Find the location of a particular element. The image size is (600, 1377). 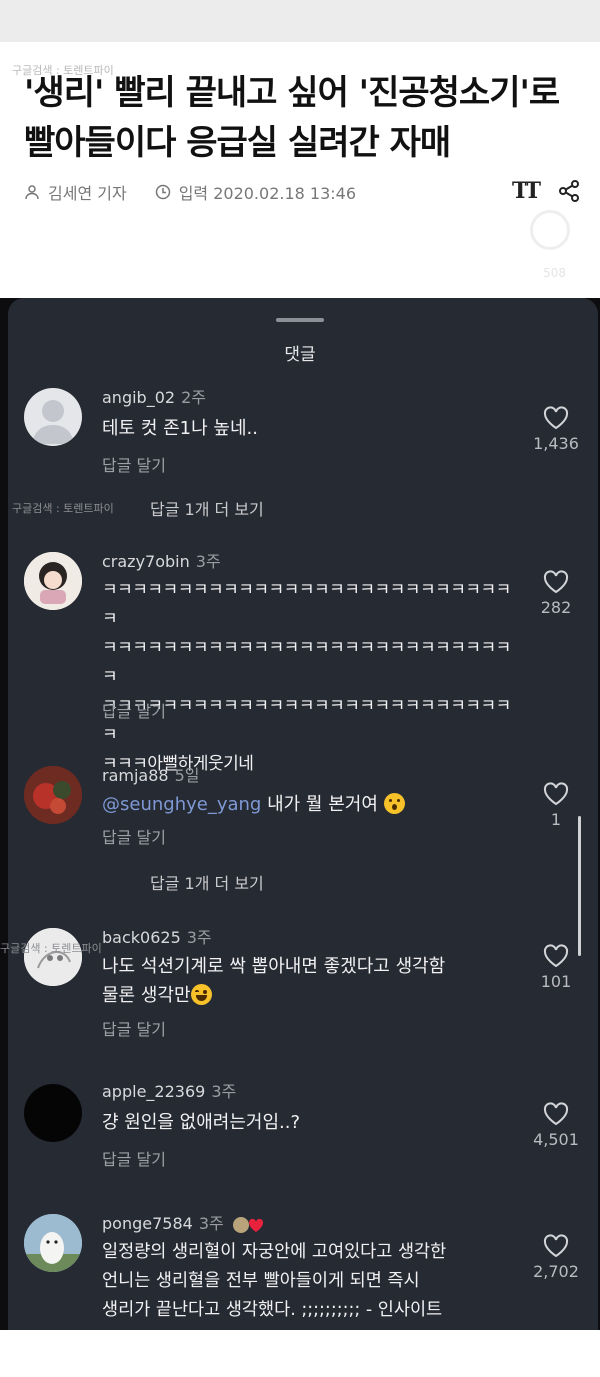

scrollbar is located at coordinates (579, 886).